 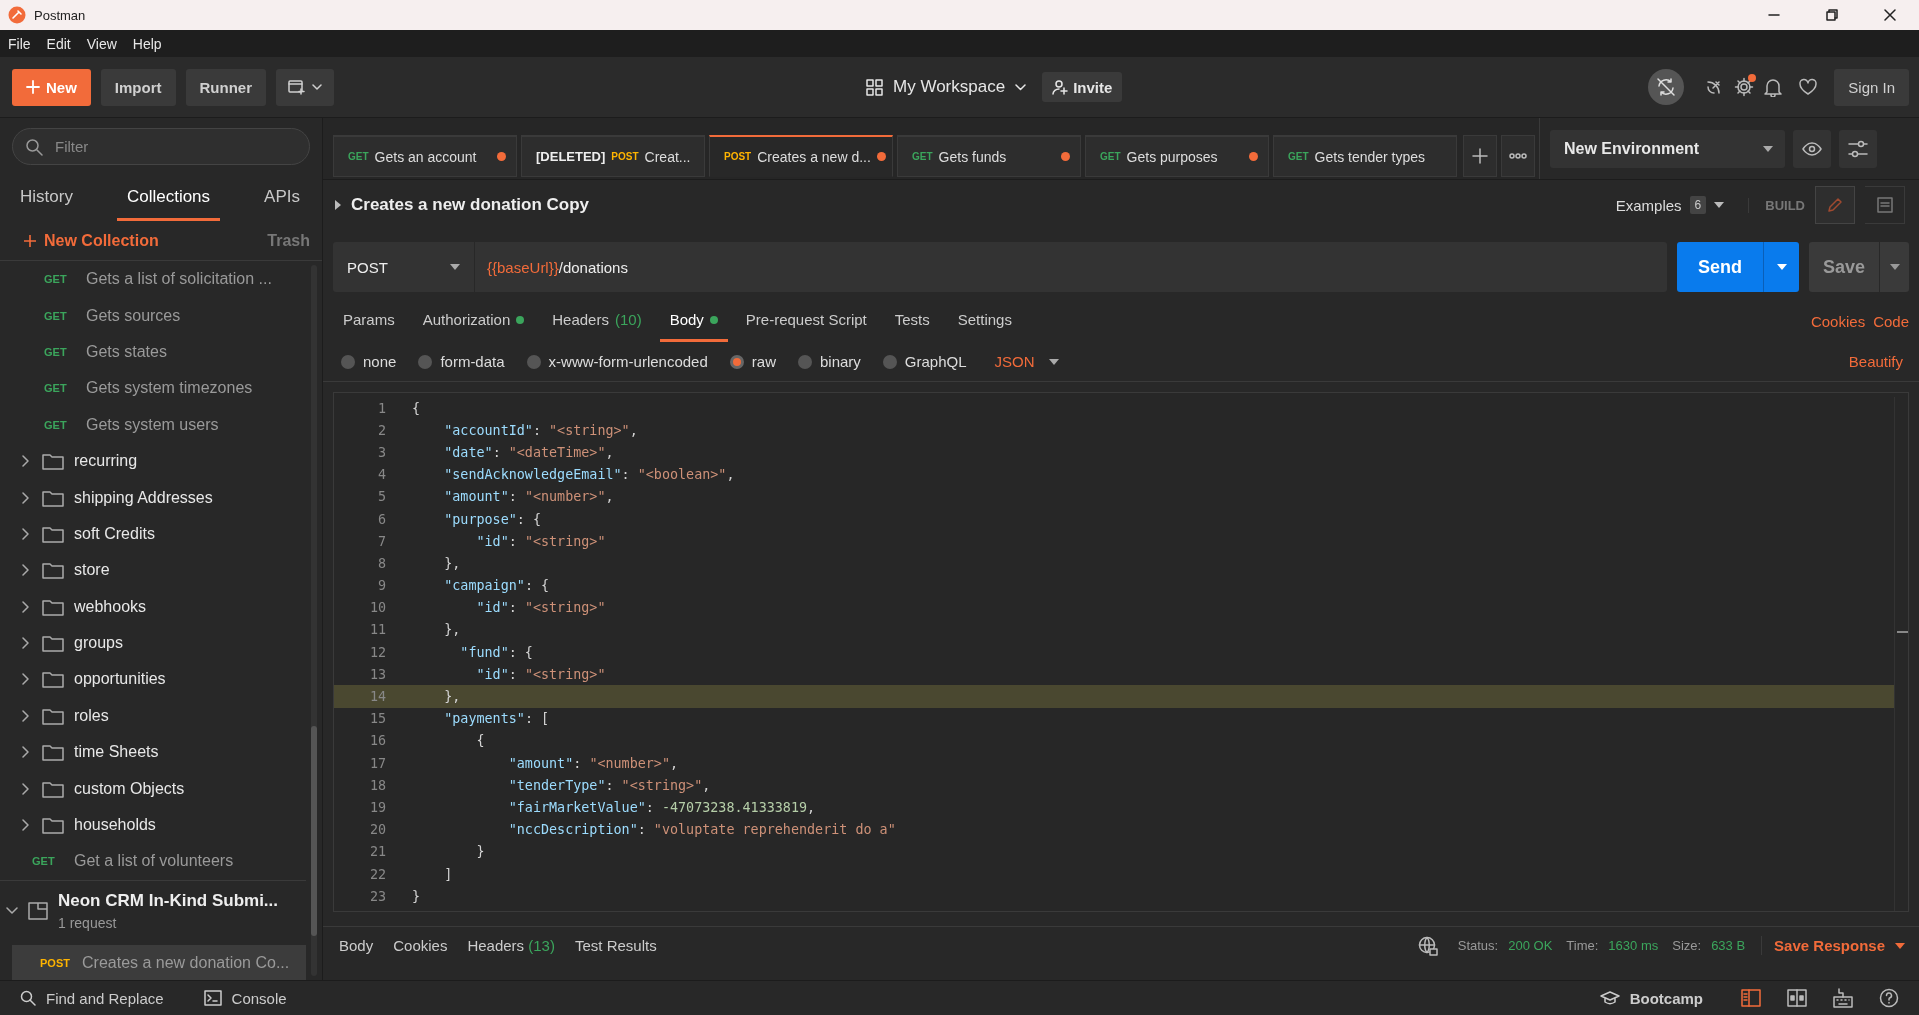 I want to click on globe-lock-icon, so click(x=1427, y=945).